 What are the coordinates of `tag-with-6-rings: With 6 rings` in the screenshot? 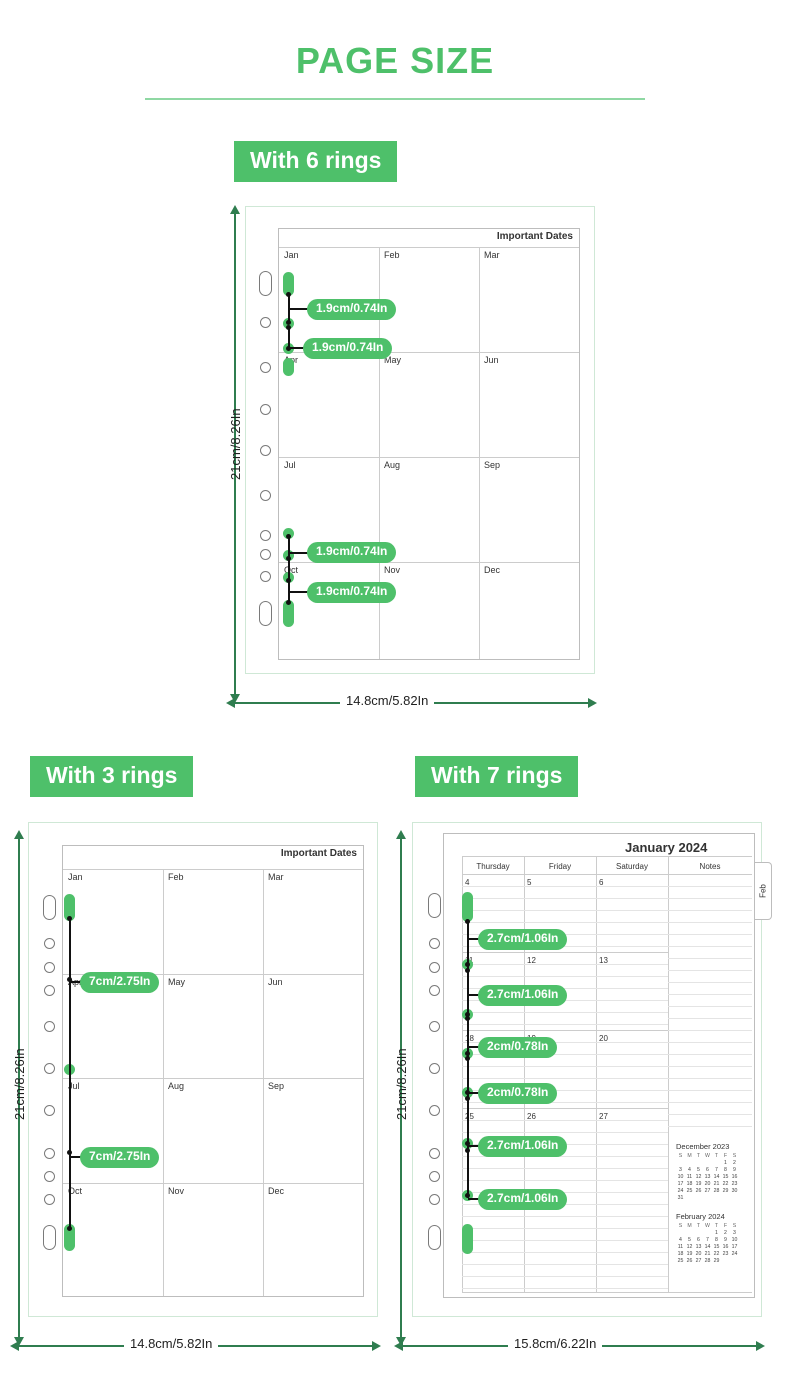 It's located at (316, 162).